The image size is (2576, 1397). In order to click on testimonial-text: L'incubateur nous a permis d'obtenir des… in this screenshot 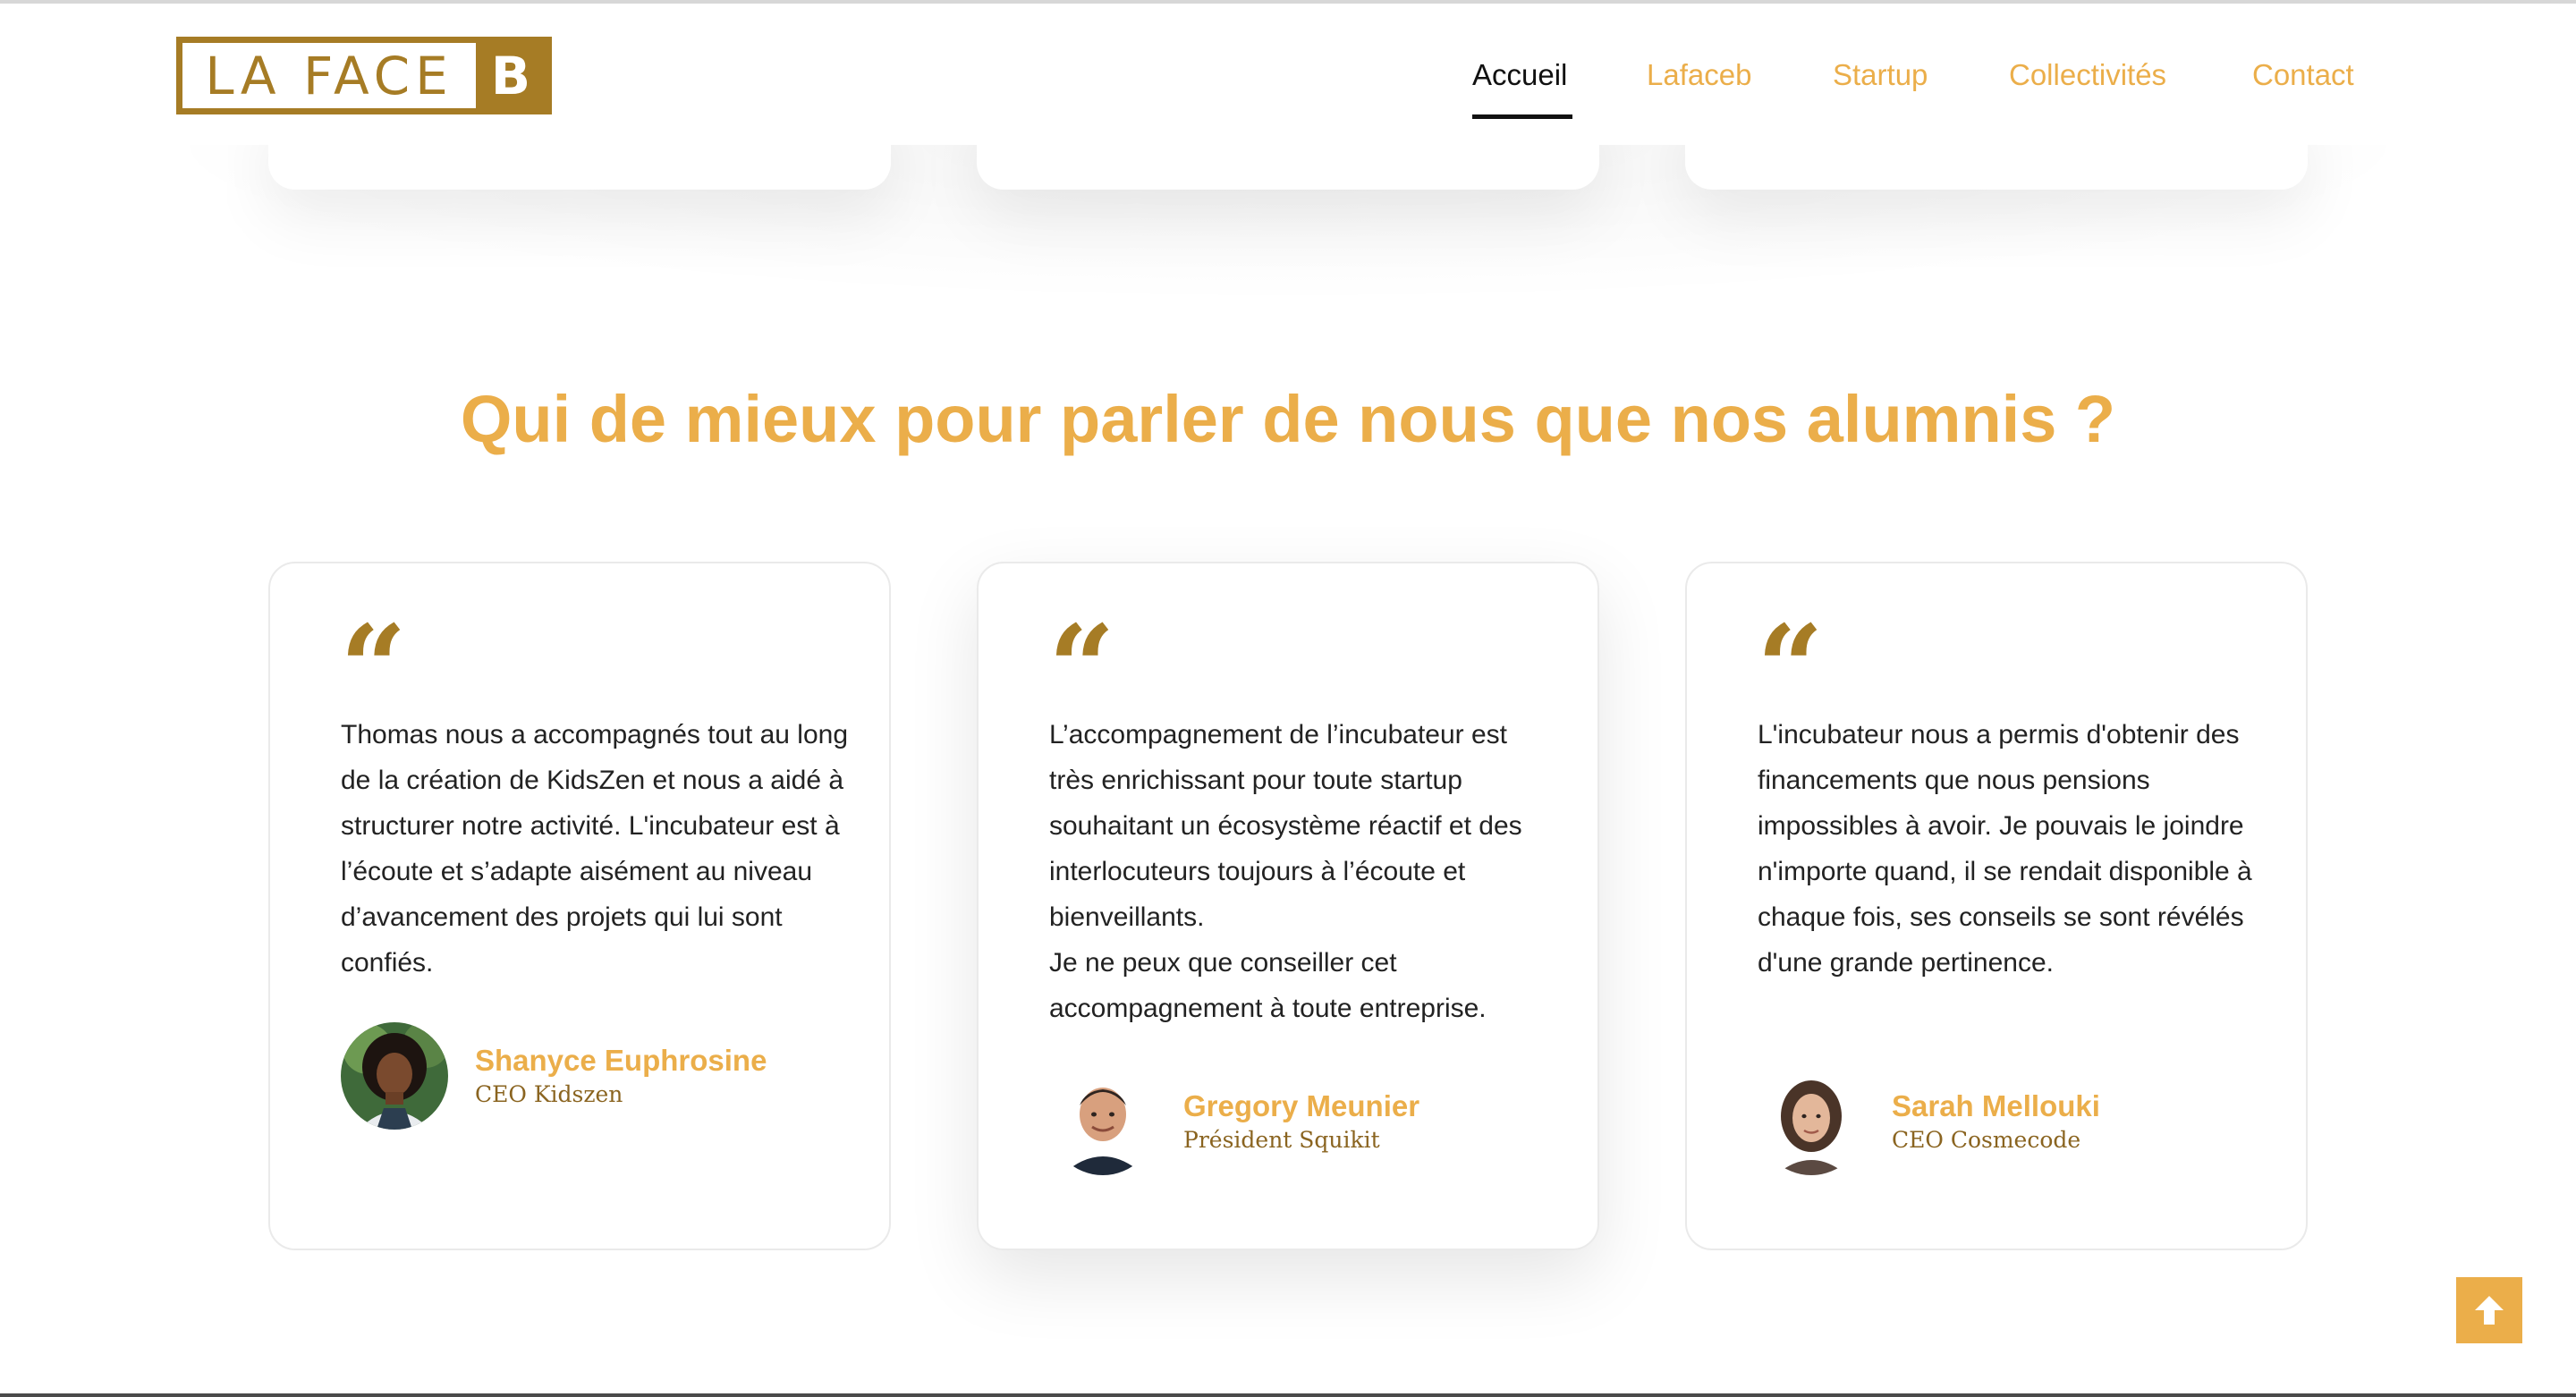, I will do `click(2012, 849)`.